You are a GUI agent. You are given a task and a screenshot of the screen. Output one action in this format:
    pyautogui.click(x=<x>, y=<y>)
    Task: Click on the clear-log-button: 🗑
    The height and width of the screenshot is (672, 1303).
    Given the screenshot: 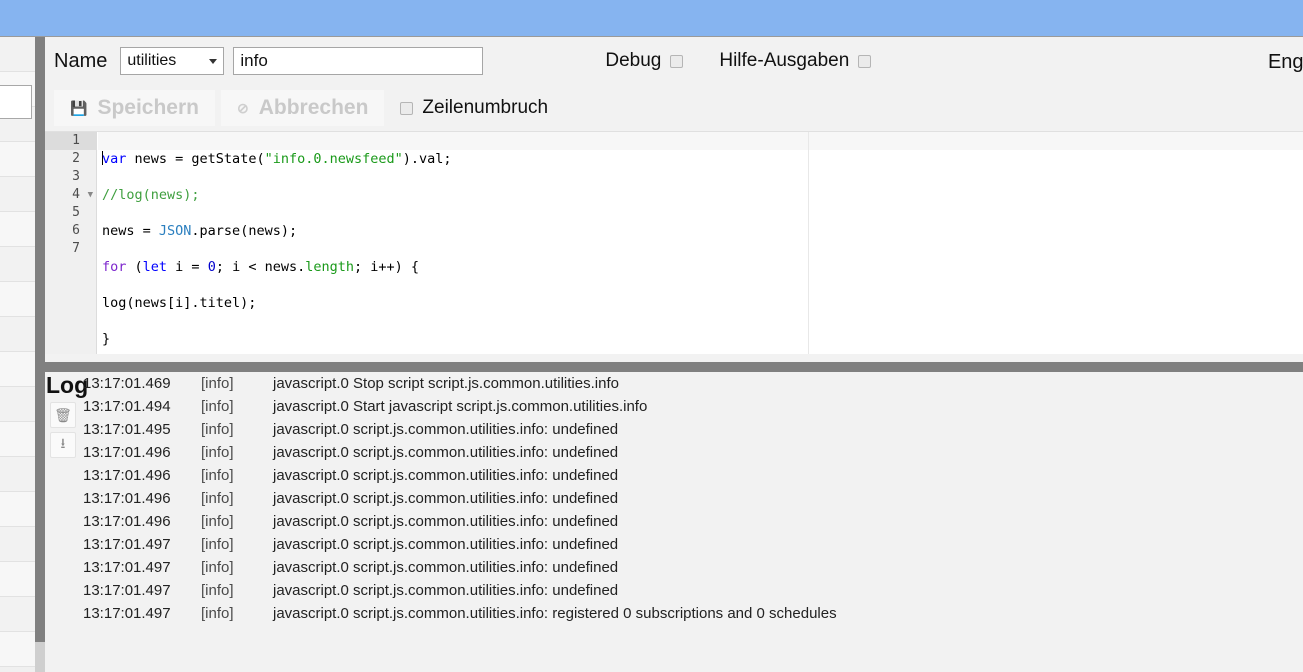 What is the action you would take?
    pyautogui.click(x=63, y=415)
    